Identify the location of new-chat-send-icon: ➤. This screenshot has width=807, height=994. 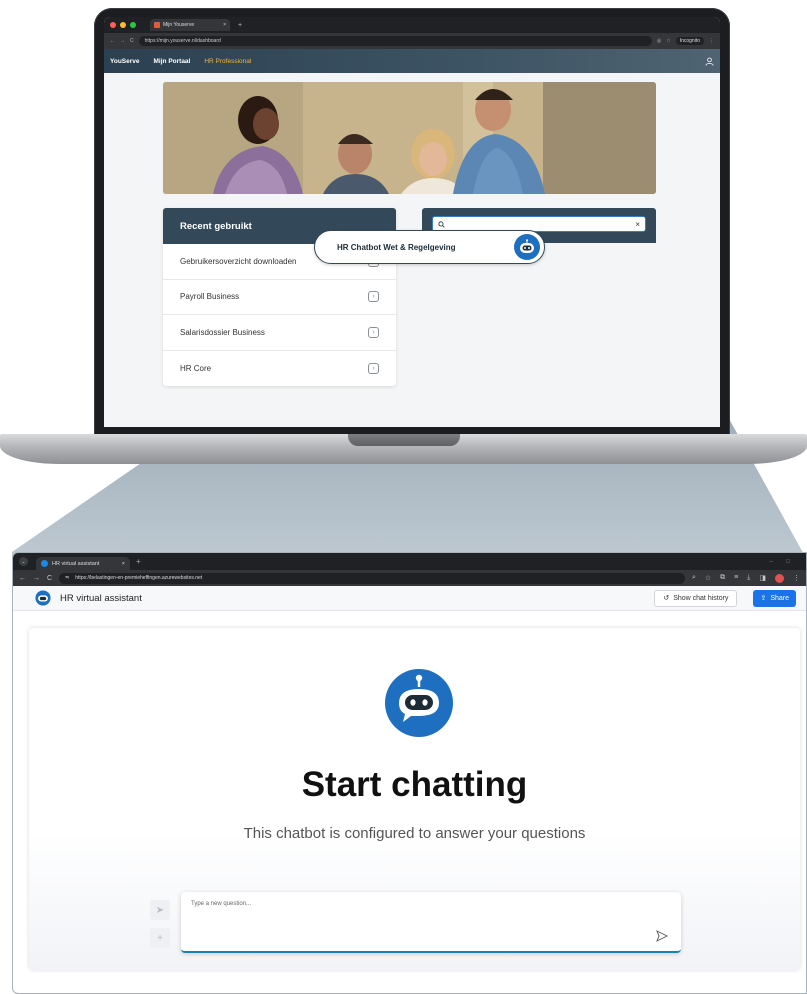
(160, 910).